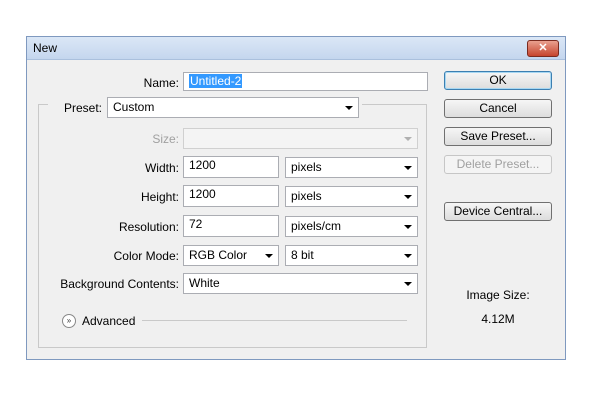 This screenshot has width=600, height=400. I want to click on width-unit-value: pixels, so click(306, 167).